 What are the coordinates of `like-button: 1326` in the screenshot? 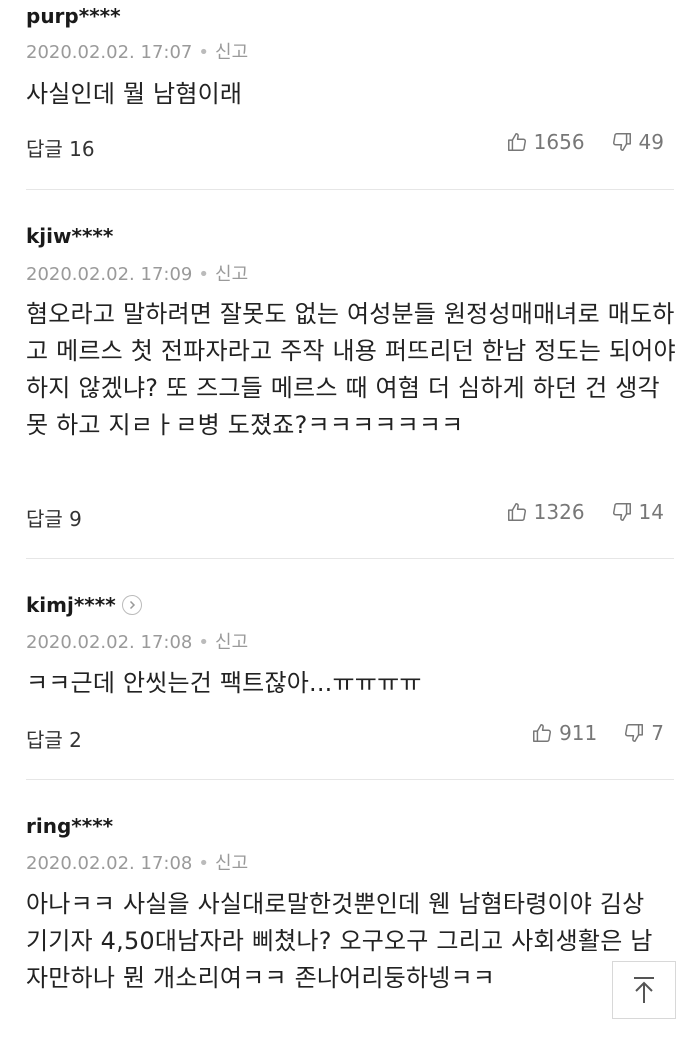 It's located at (545, 512).